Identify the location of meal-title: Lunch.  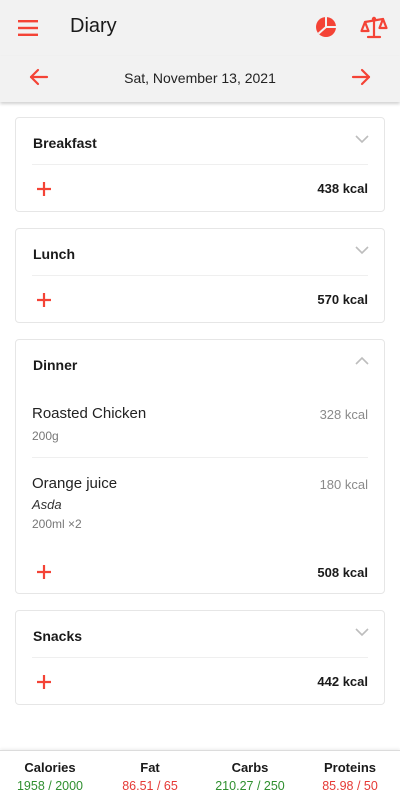
(54, 254).